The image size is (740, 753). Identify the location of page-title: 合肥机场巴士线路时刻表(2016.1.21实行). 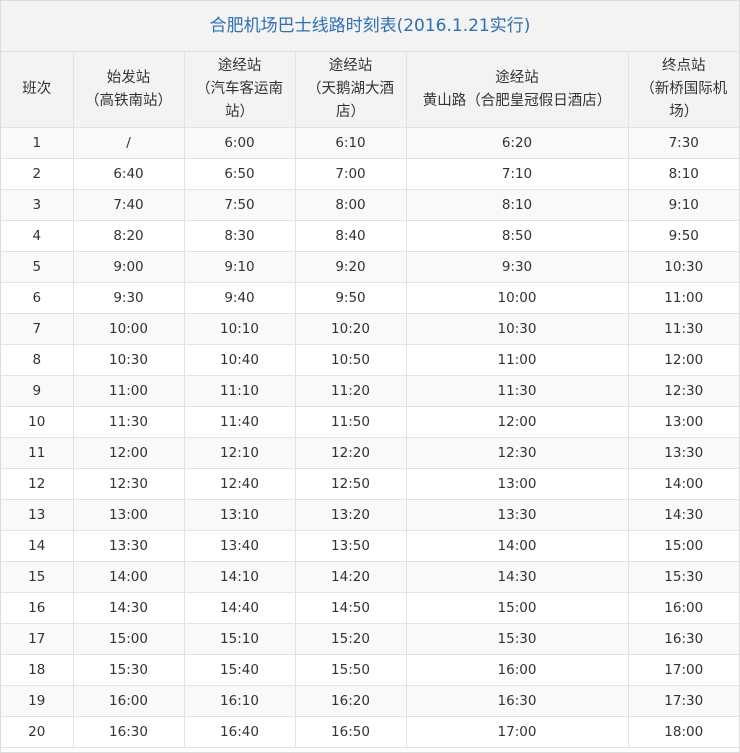
(370, 26).